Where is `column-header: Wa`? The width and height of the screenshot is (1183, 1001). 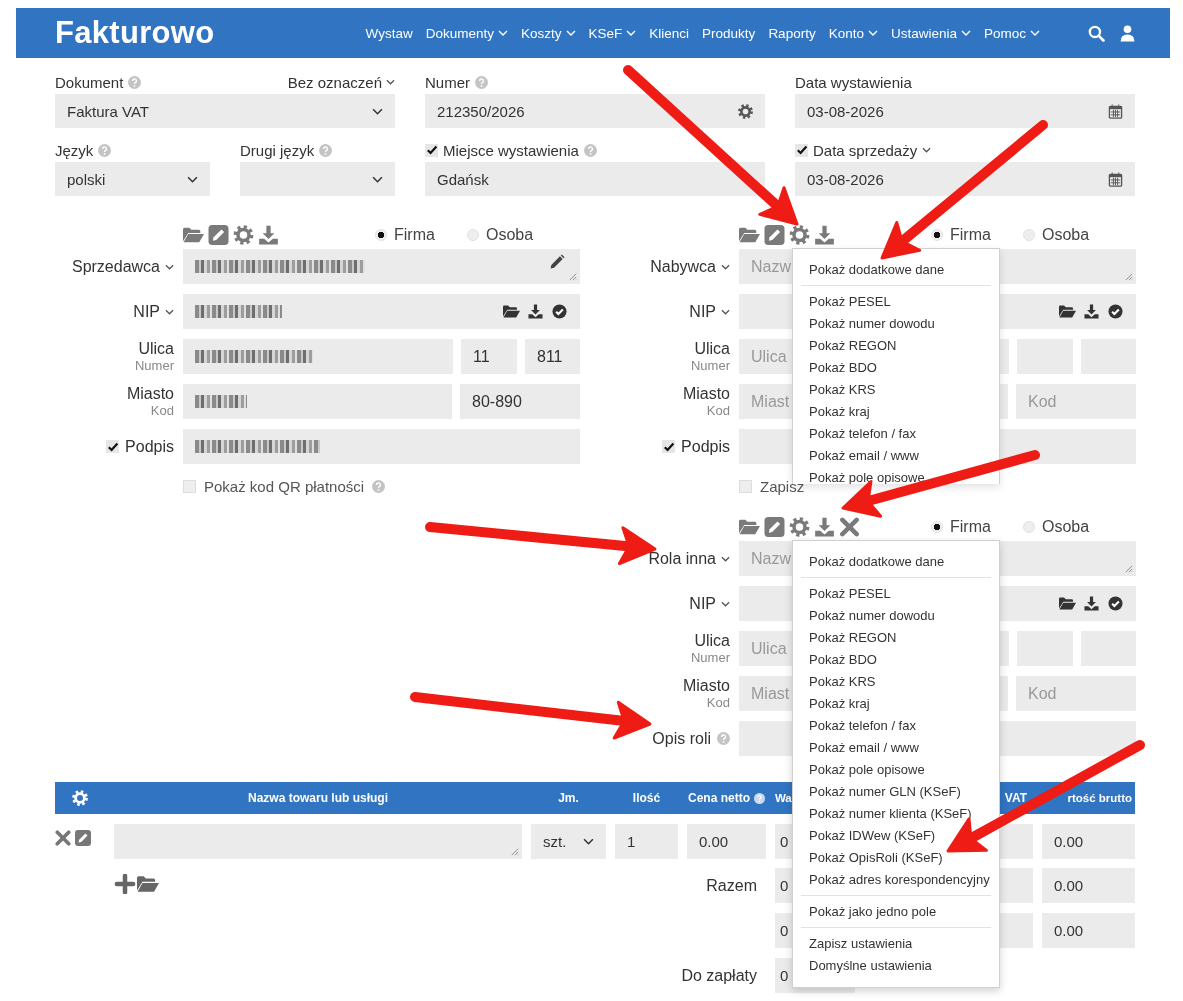 column-header: Wa is located at coordinates (784, 798).